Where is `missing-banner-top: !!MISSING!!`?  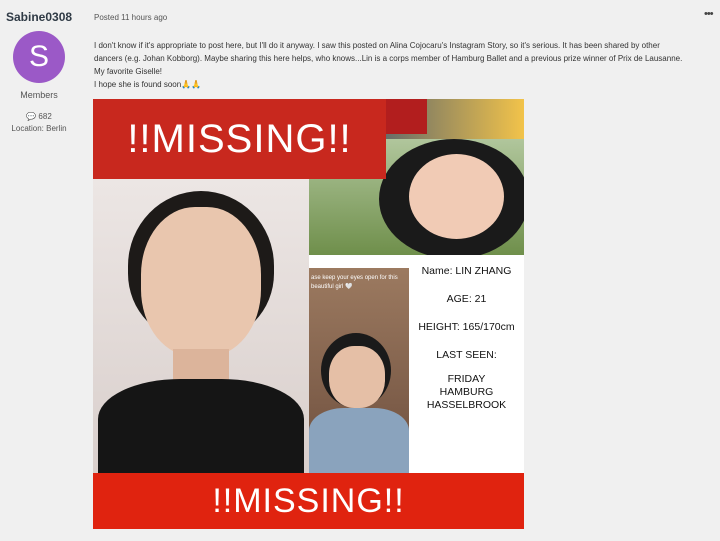
missing-banner-top: !!MISSING!! is located at coordinates (239, 139).